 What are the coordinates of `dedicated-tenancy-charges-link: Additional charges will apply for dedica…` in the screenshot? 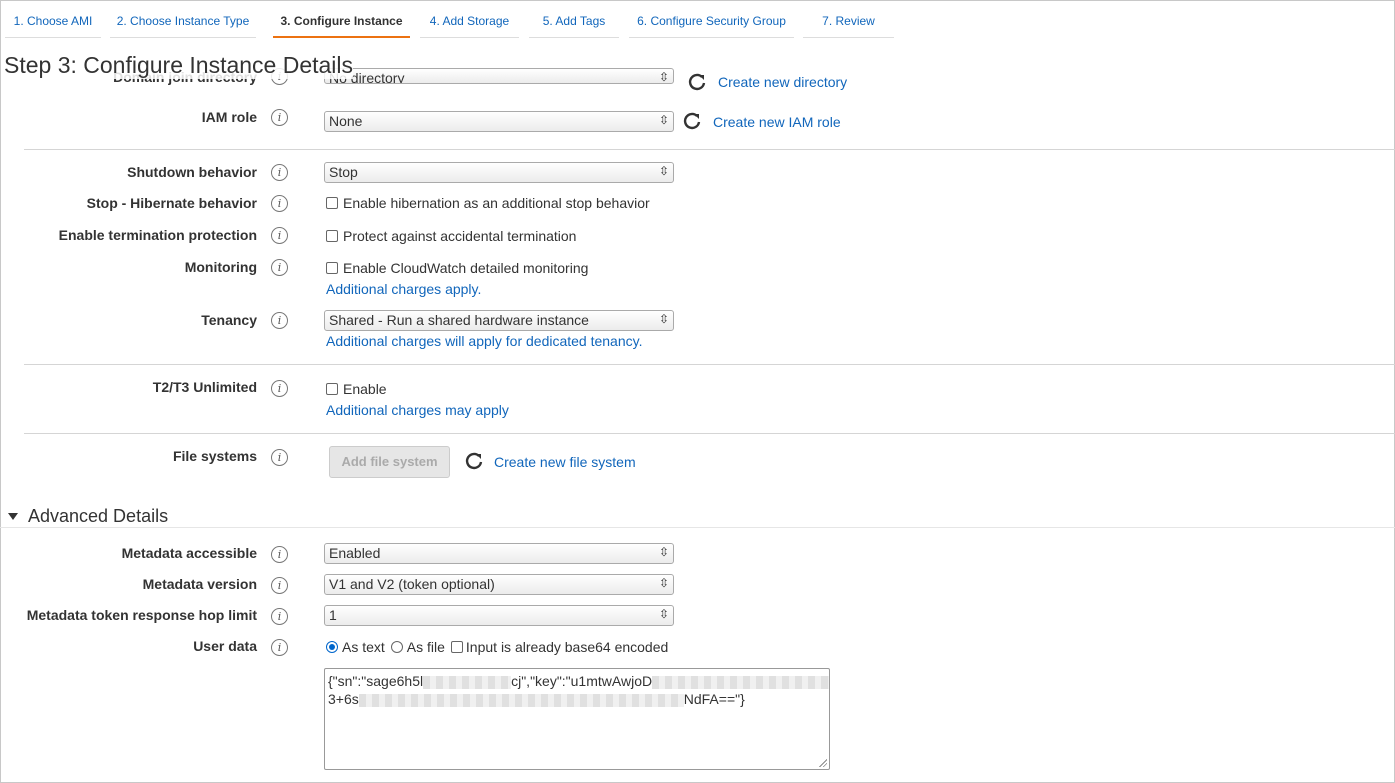 It's located at (484, 341).